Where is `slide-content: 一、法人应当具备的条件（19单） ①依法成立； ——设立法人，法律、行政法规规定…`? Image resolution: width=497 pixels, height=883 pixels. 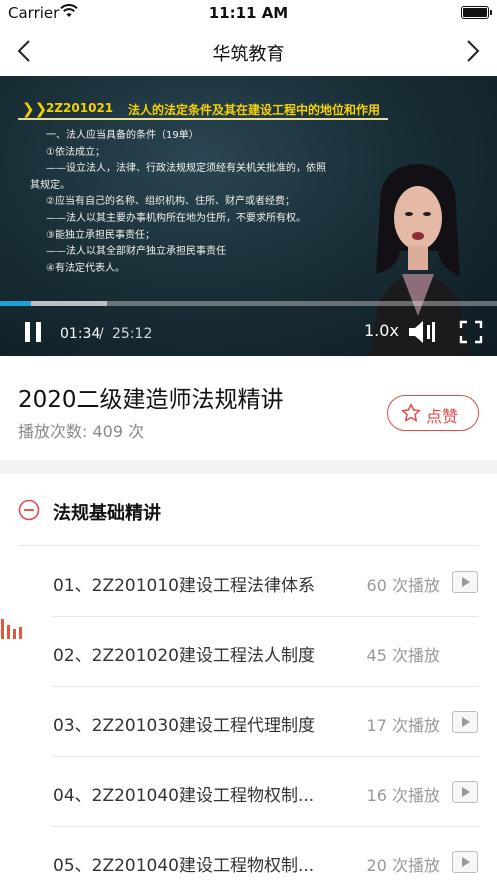
slide-content: 一、法人应当具备的条件（19单） ①依法成立； ——设立法人，法律、行政法规规定… is located at coordinates (195, 202).